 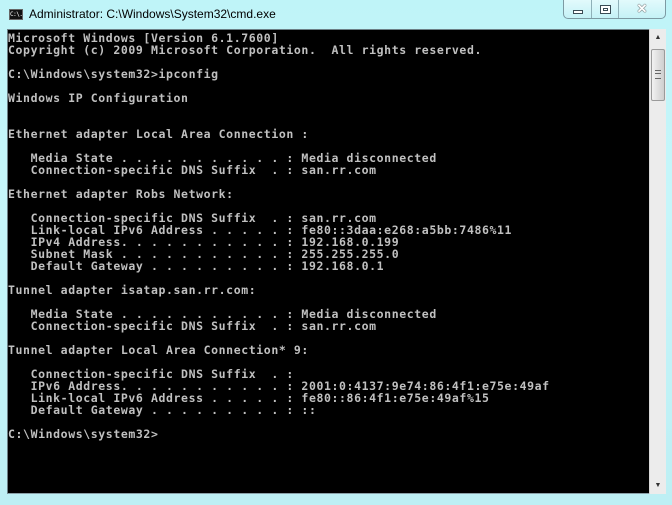 I want to click on scroll-up-button: ▲, so click(x=658, y=37).